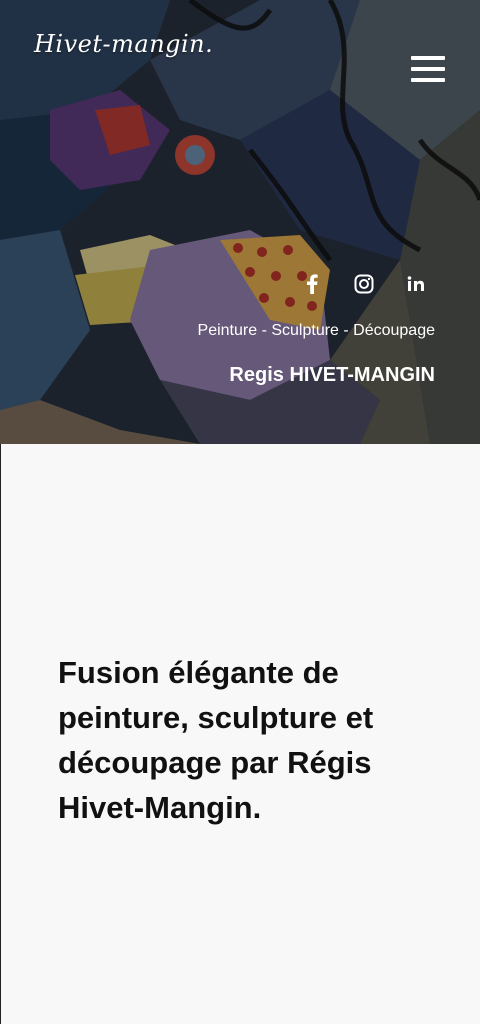  What do you see at coordinates (312, 284) in the screenshot?
I see `facebook-icon` at bounding box center [312, 284].